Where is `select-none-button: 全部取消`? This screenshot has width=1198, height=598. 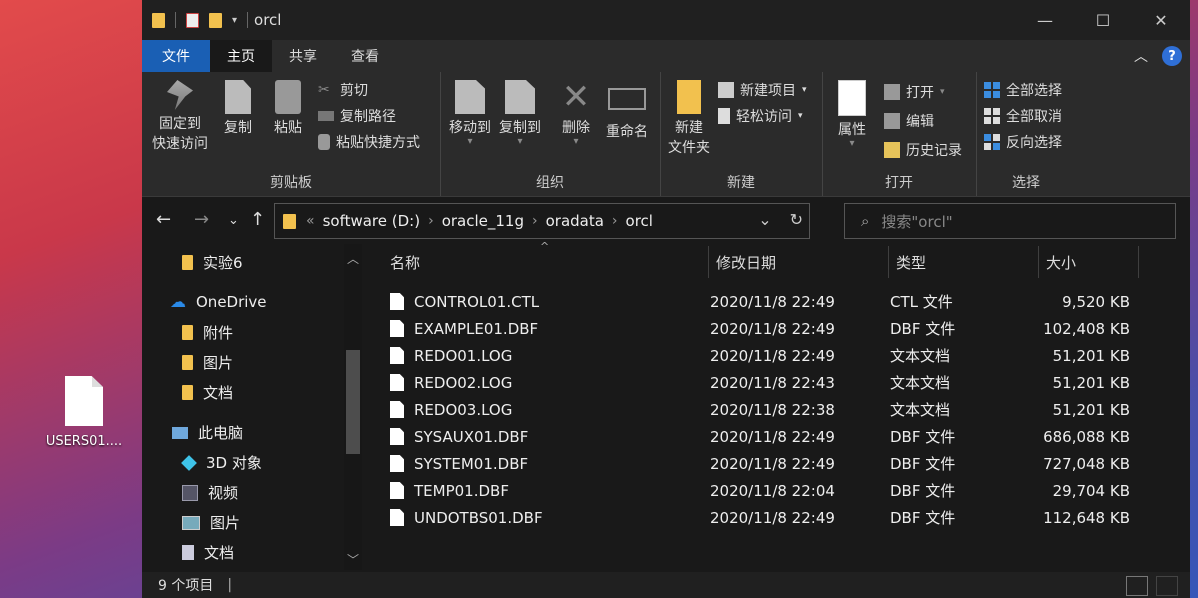
select-none-button: 全部取消 is located at coordinates (1023, 116).